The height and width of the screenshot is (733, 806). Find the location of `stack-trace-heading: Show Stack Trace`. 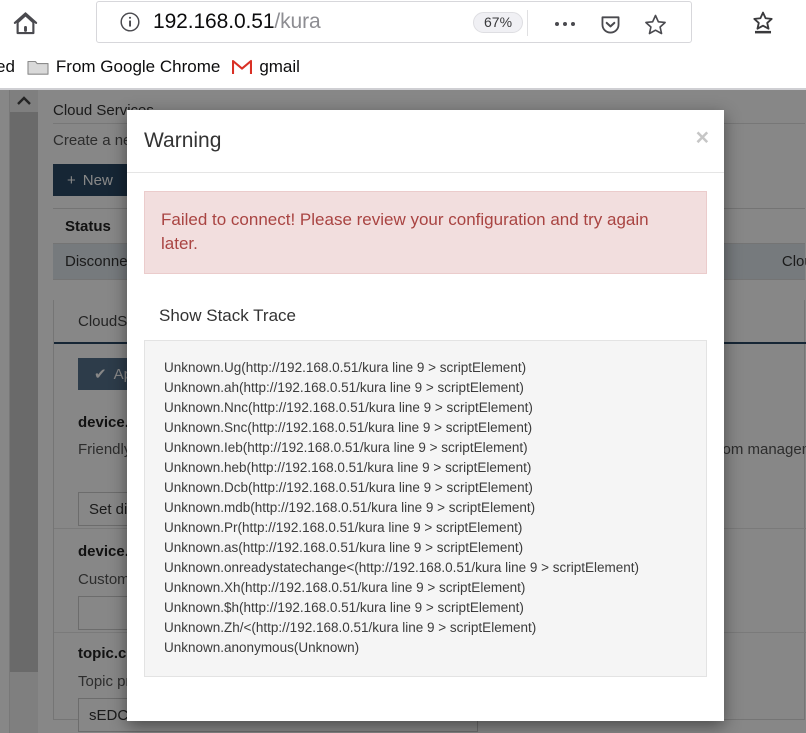

stack-trace-heading: Show Stack Trace is located at coordinates (433, 316).